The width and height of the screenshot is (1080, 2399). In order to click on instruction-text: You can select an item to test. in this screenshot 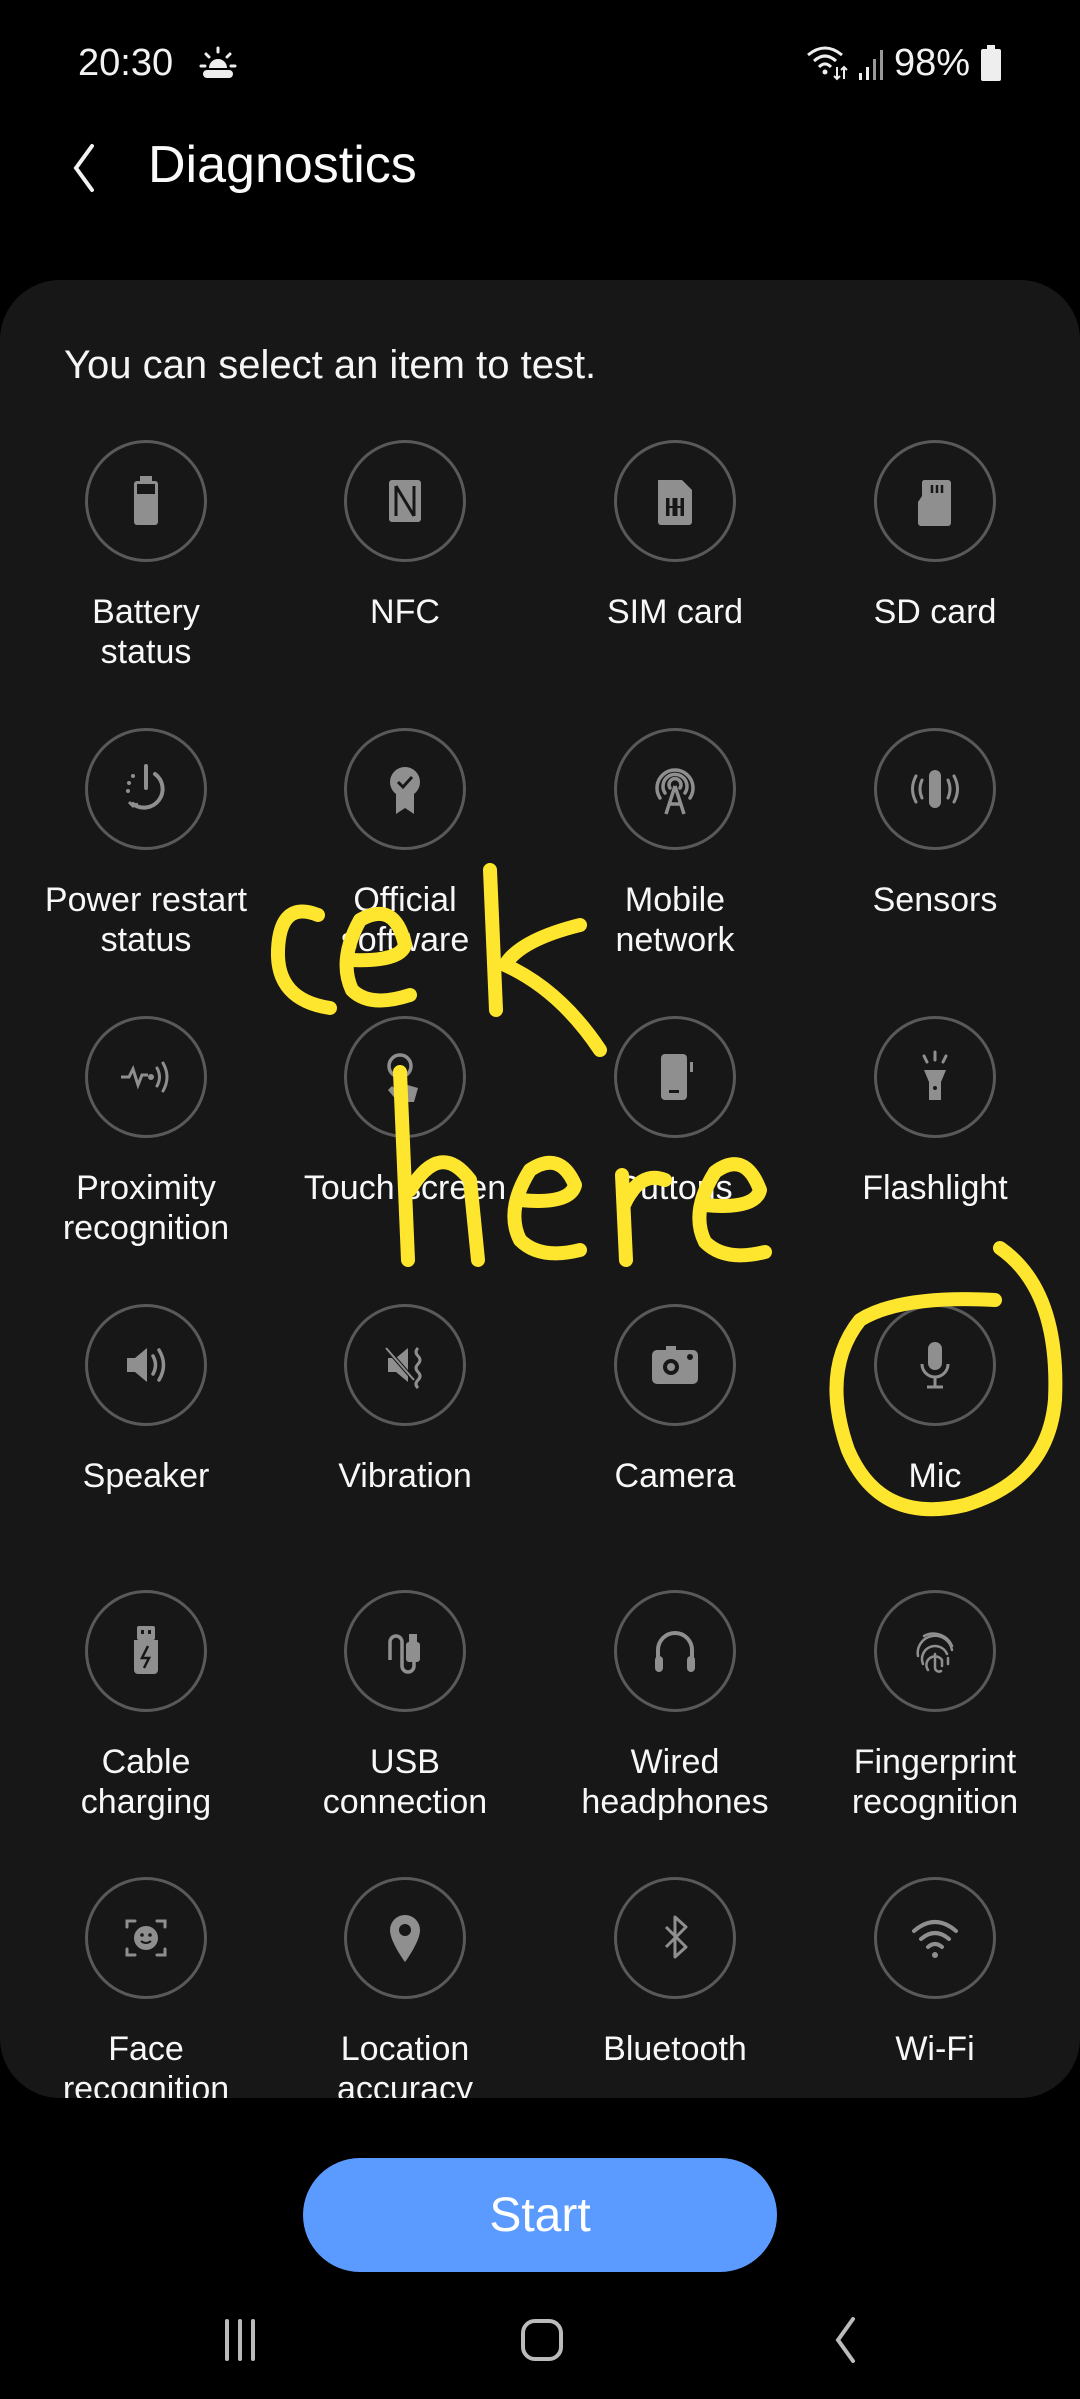, I will do `click(330, 365)`.